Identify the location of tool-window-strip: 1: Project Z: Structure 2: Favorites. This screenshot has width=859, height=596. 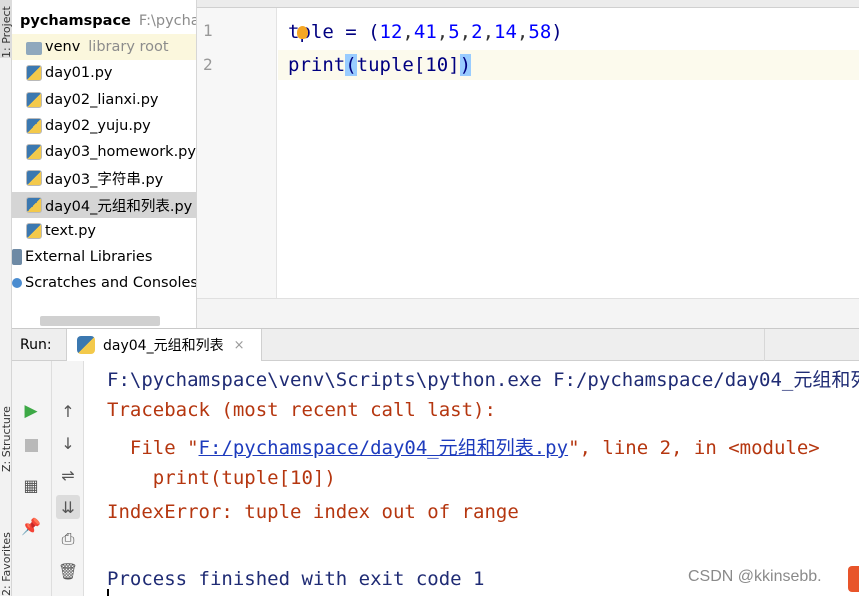
(6, 298).